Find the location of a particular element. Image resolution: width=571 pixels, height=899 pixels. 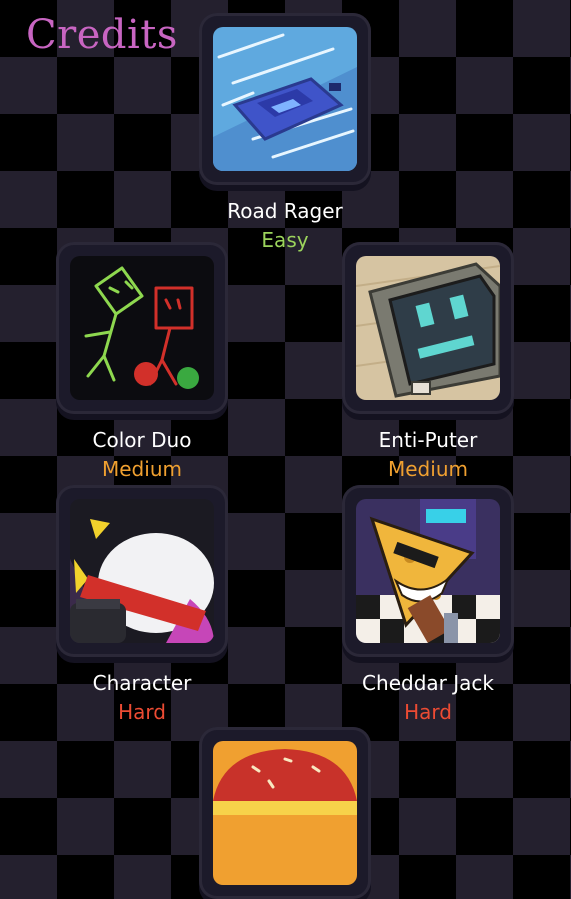

level-card-cheddar-jack: Cheddar Jack Hard is located at coordinates (428, 604).